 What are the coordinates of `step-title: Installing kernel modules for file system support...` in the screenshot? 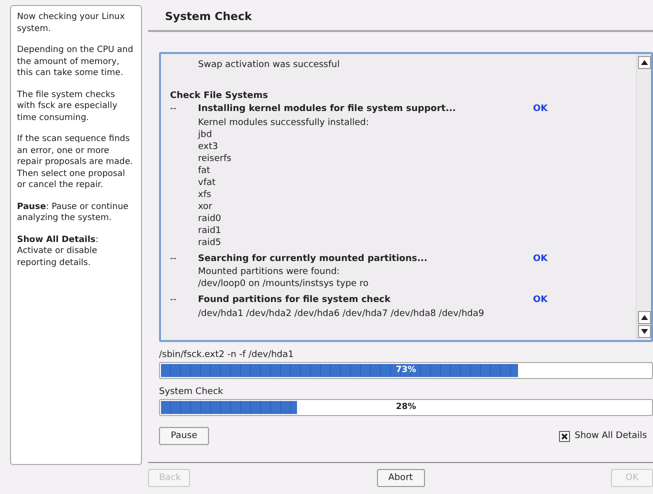 It's located at (327, 109).